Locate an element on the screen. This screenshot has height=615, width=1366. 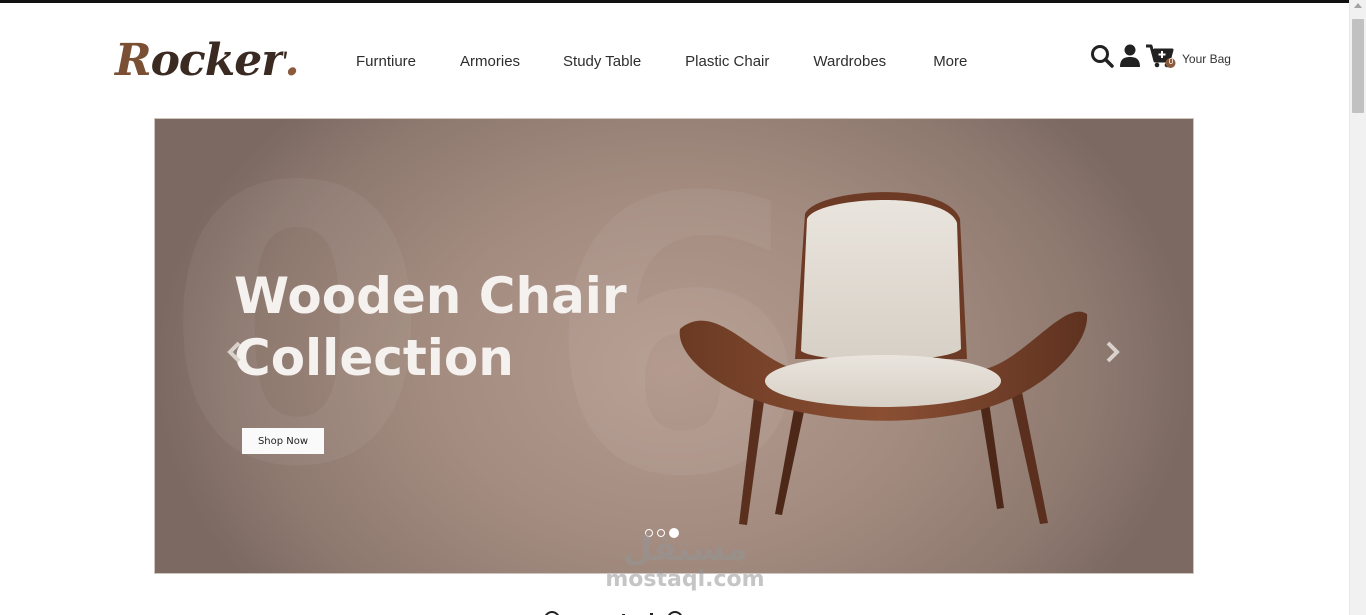
logo-text: ocker is located at coordinates (217, 60).